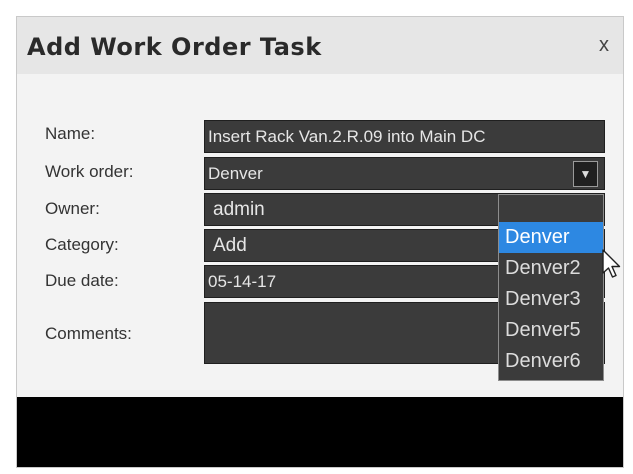 This screenshot has width=633, height=474. I want to click on dropdown-option: Denver5, so click(551, 330).